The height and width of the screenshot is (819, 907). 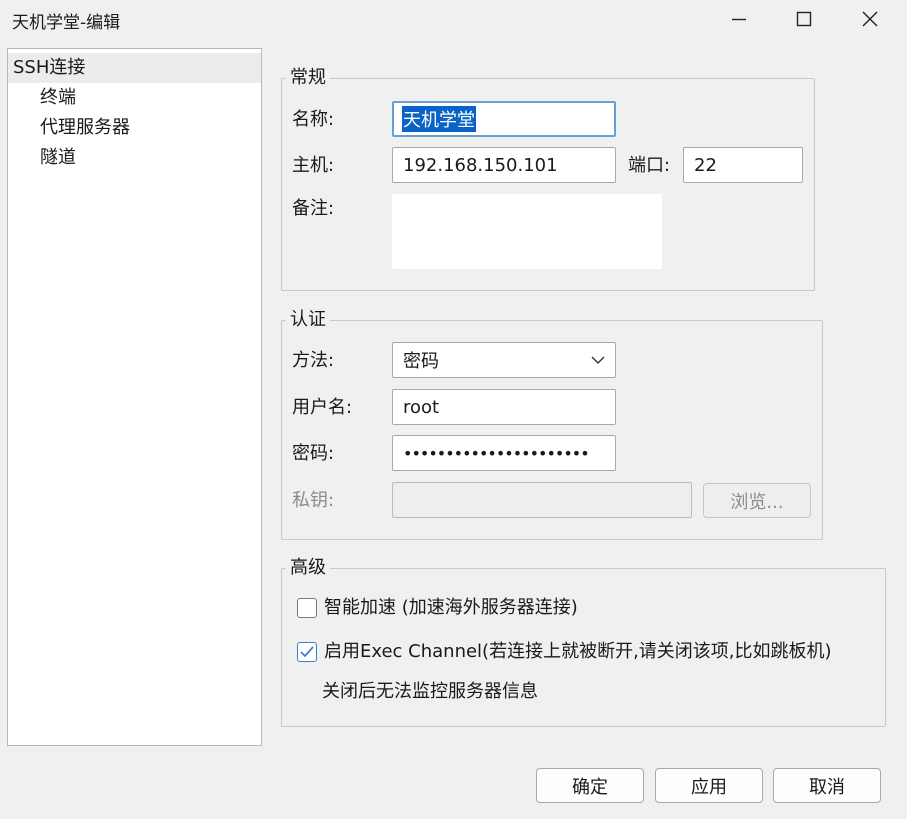 I want to click on advanced-legend: 高级, so click(x=308, y=568).